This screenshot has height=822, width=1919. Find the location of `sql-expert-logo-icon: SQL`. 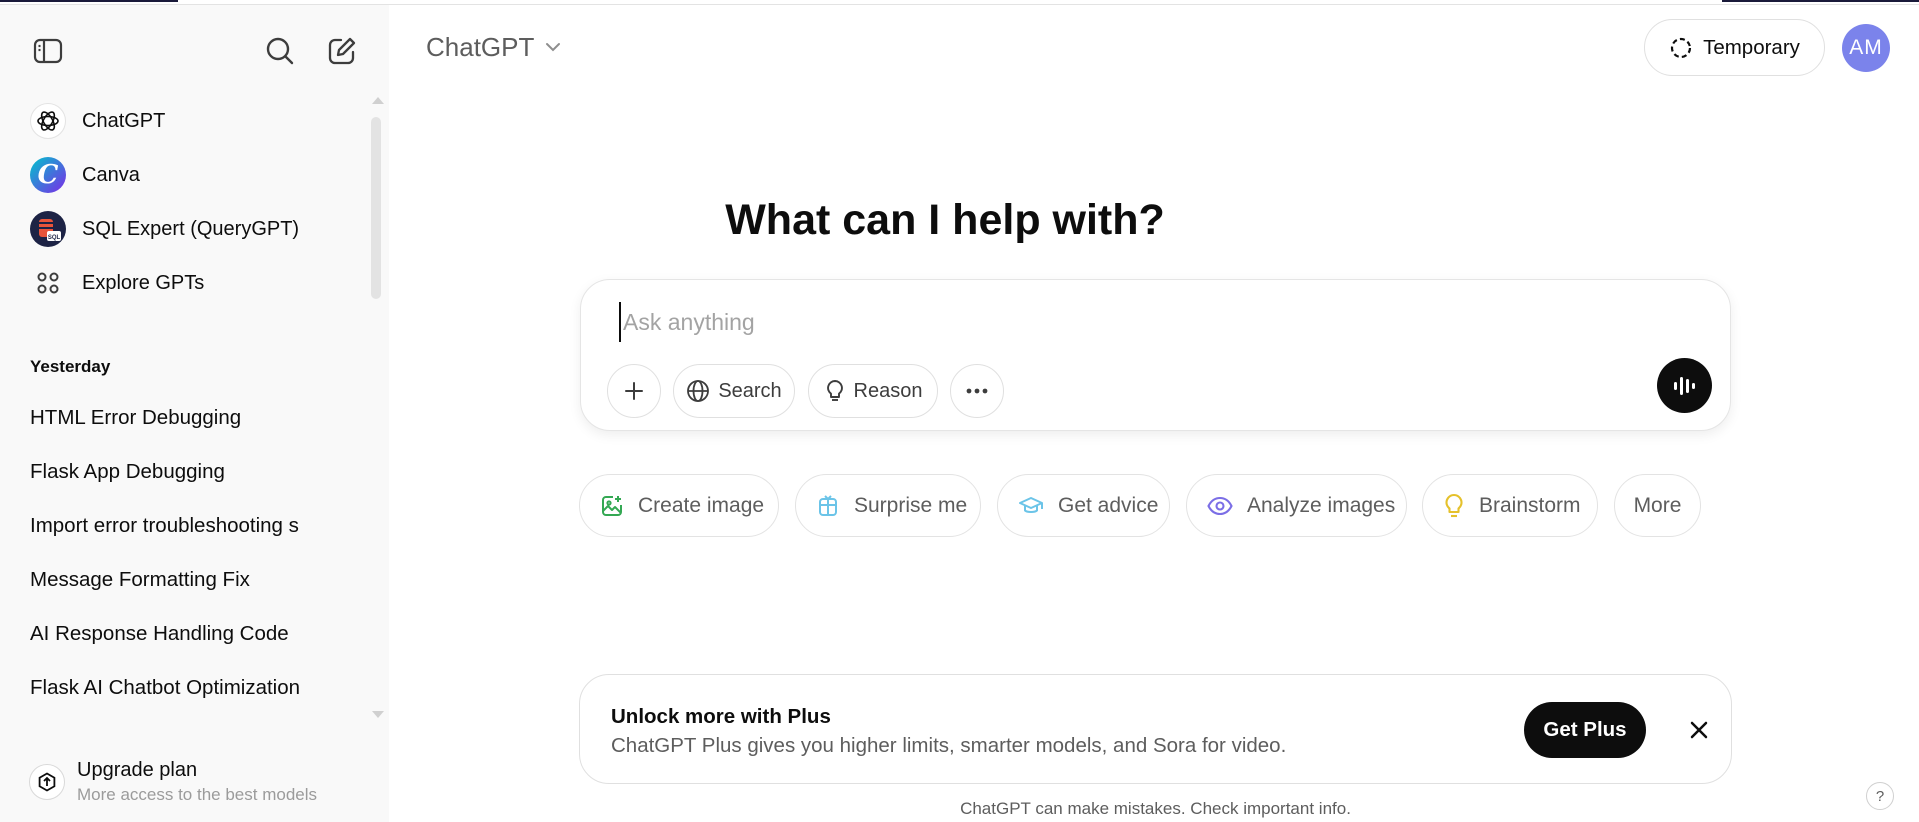

sql-expert-logo-icon: SQL is located at coordinates (48, 229).